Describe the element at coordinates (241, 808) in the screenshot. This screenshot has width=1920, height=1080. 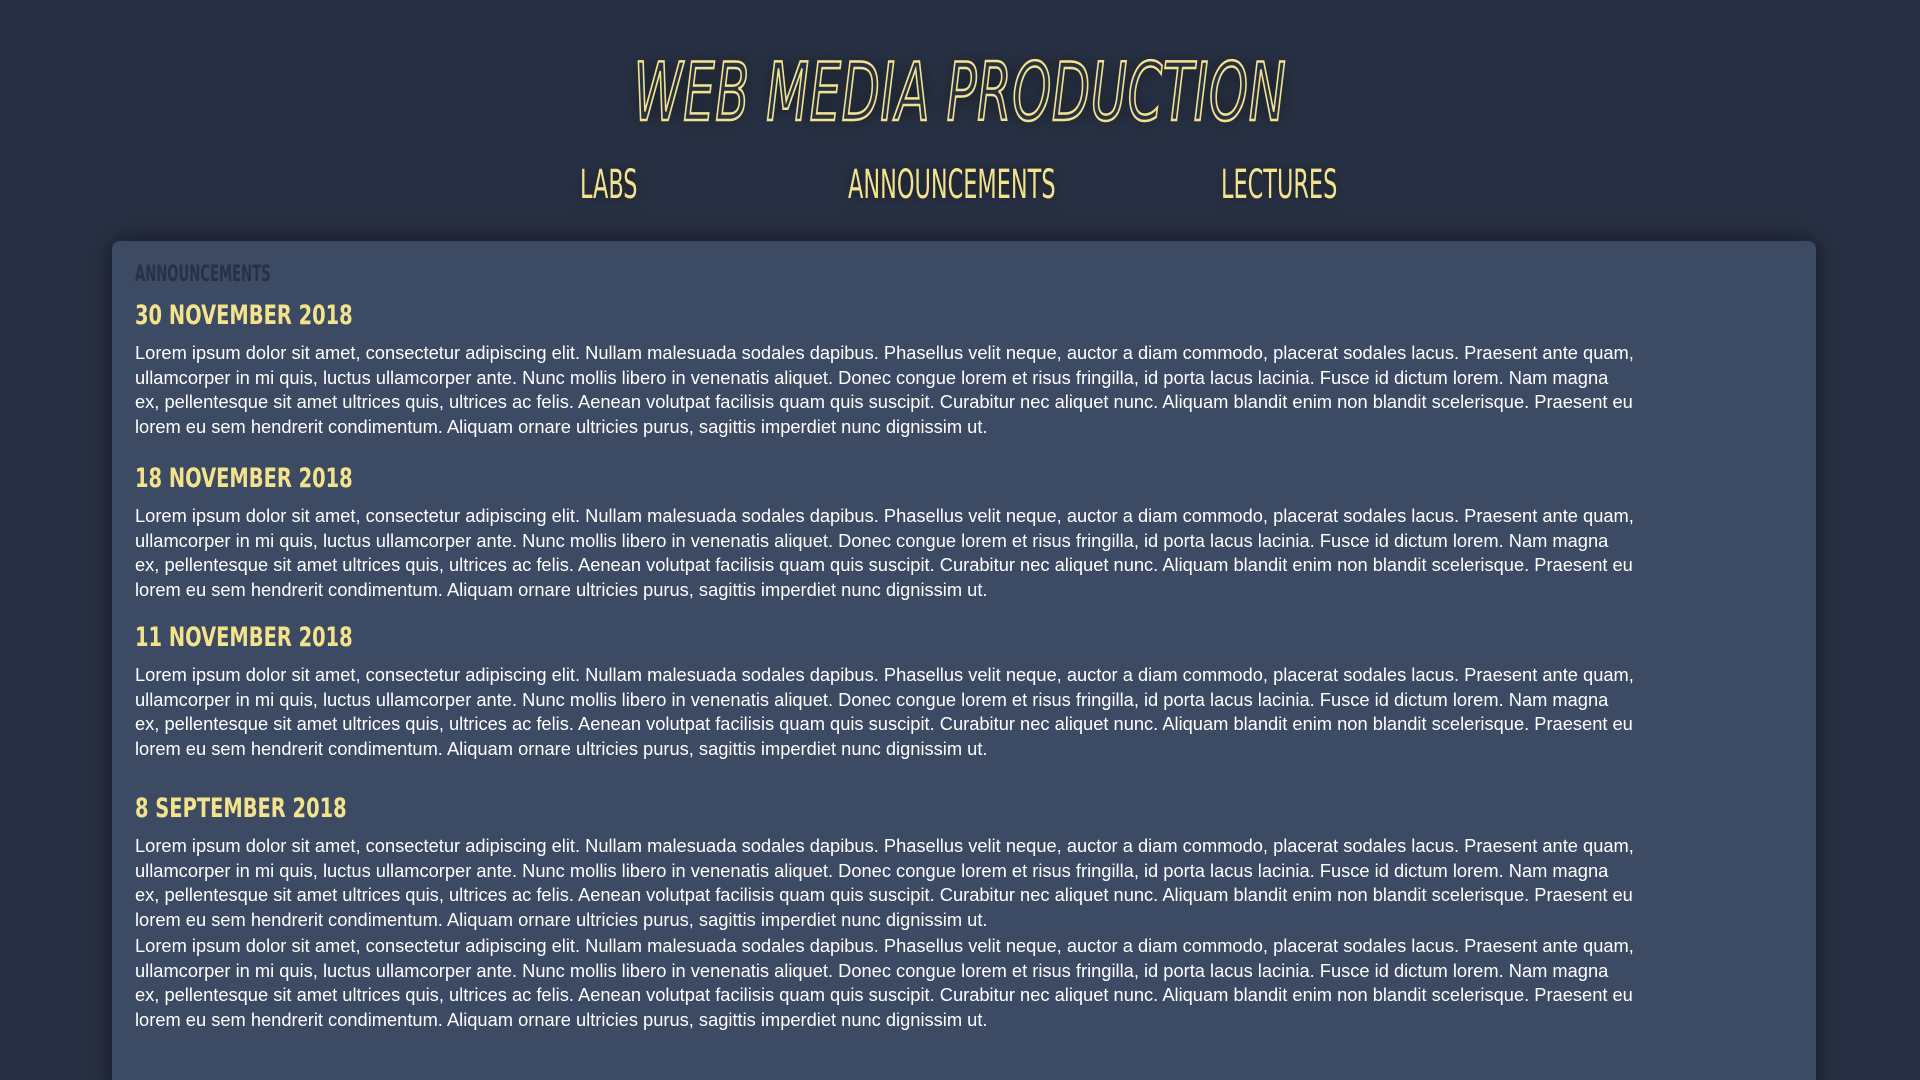
I see `announcement-date: 8 SEPTEMBER 2018` at that location.